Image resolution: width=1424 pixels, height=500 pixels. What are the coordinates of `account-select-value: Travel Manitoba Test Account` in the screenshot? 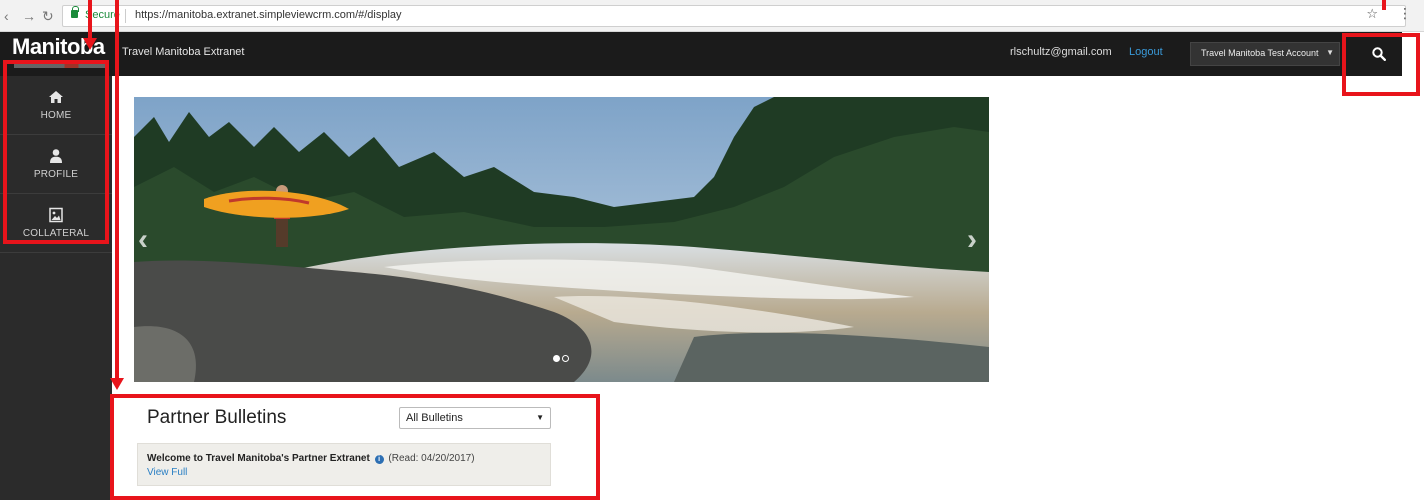 It's located at (1260, 53).